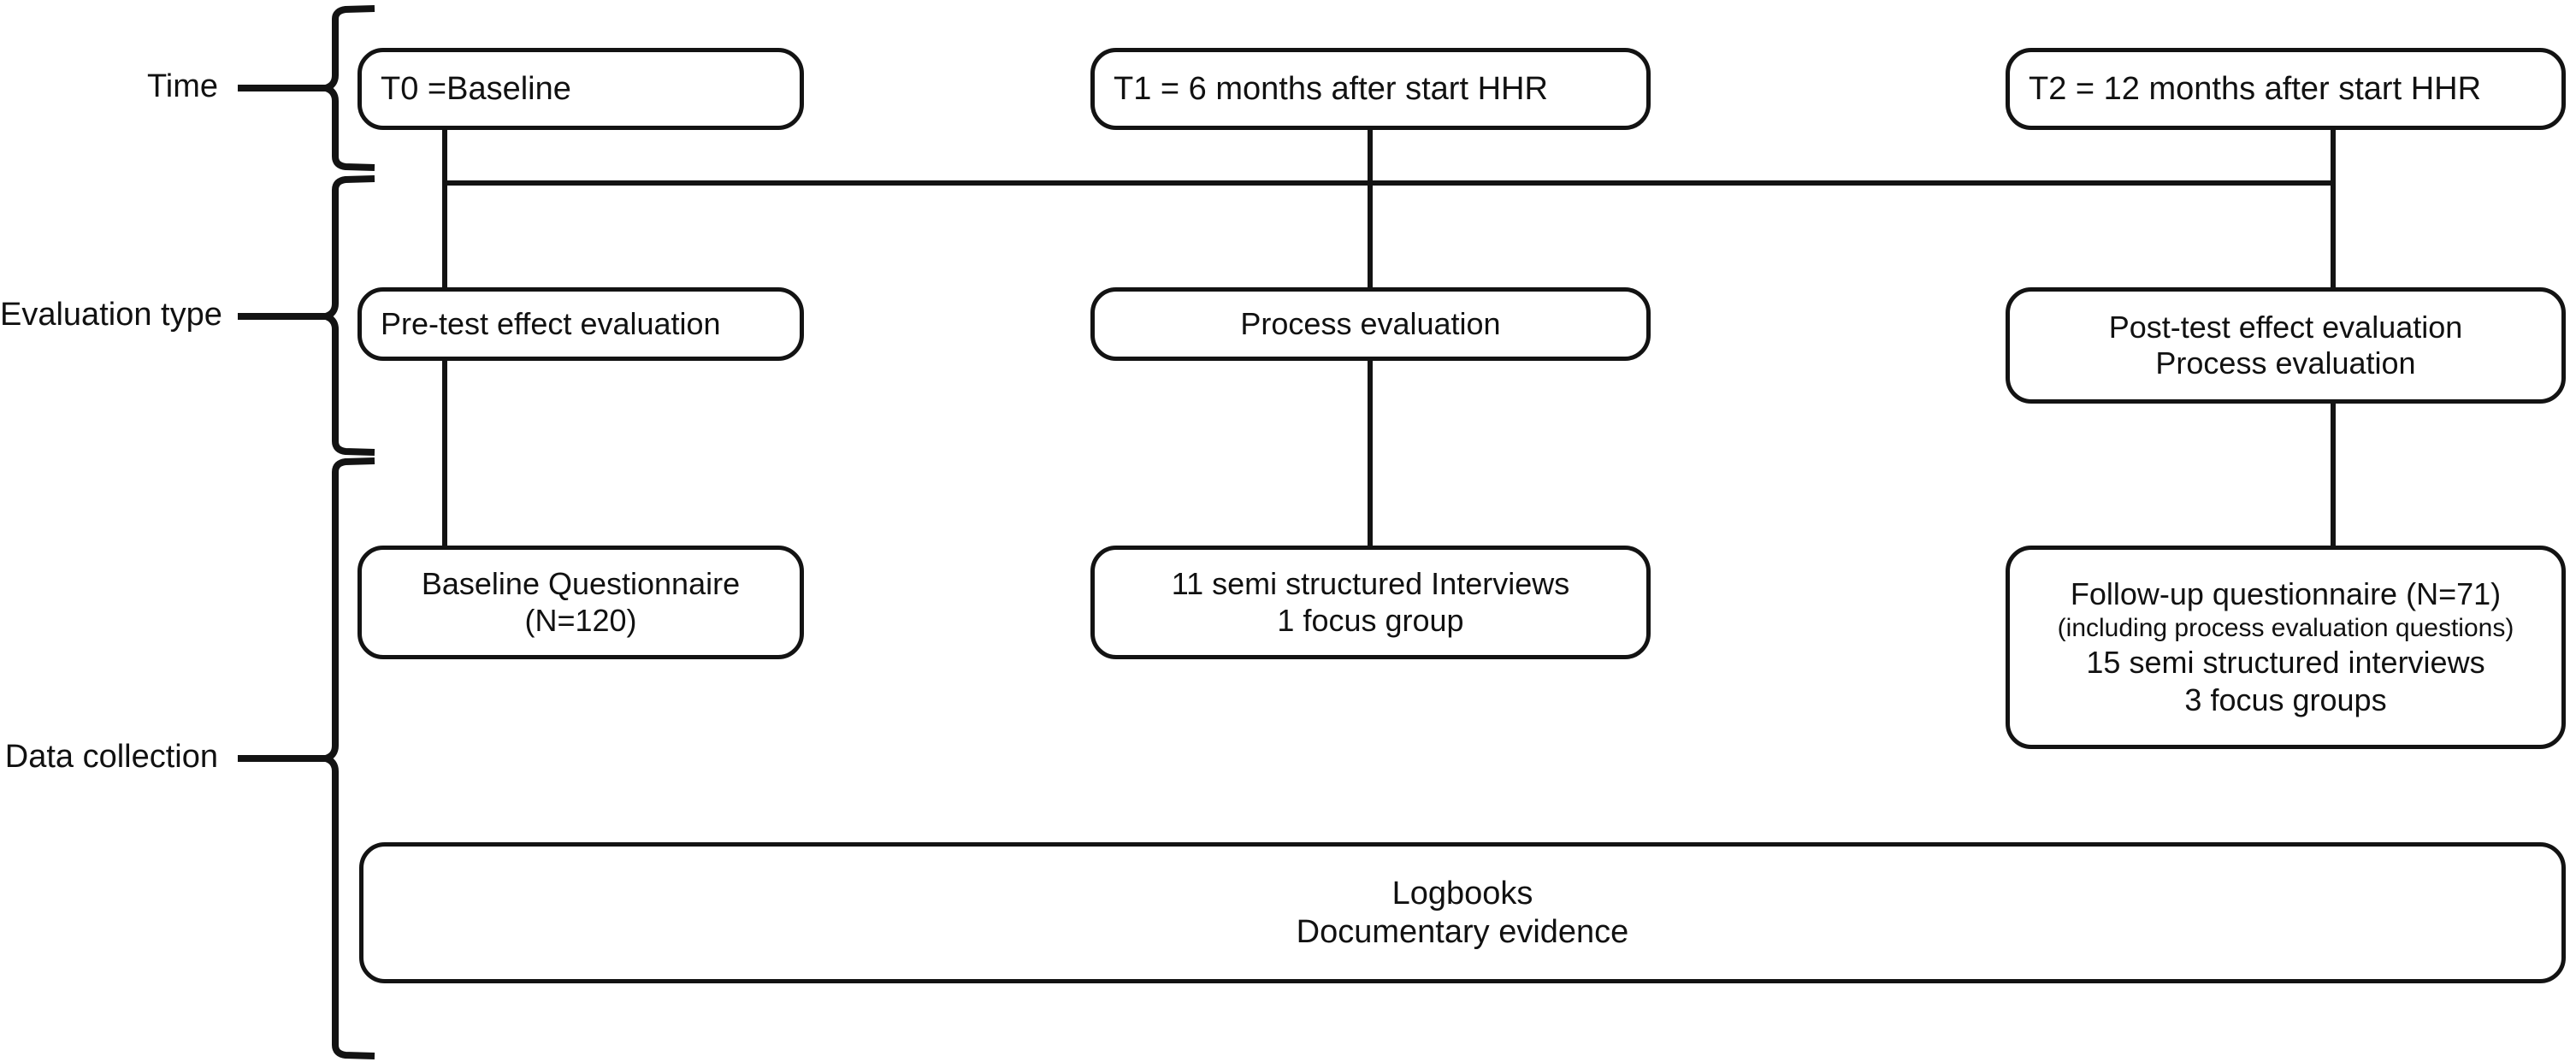  Describe the element at coordinates (2285, 663) in the screenshot. I see `node-data-t2-label-line3: 15 semi structured interviews` at that location.